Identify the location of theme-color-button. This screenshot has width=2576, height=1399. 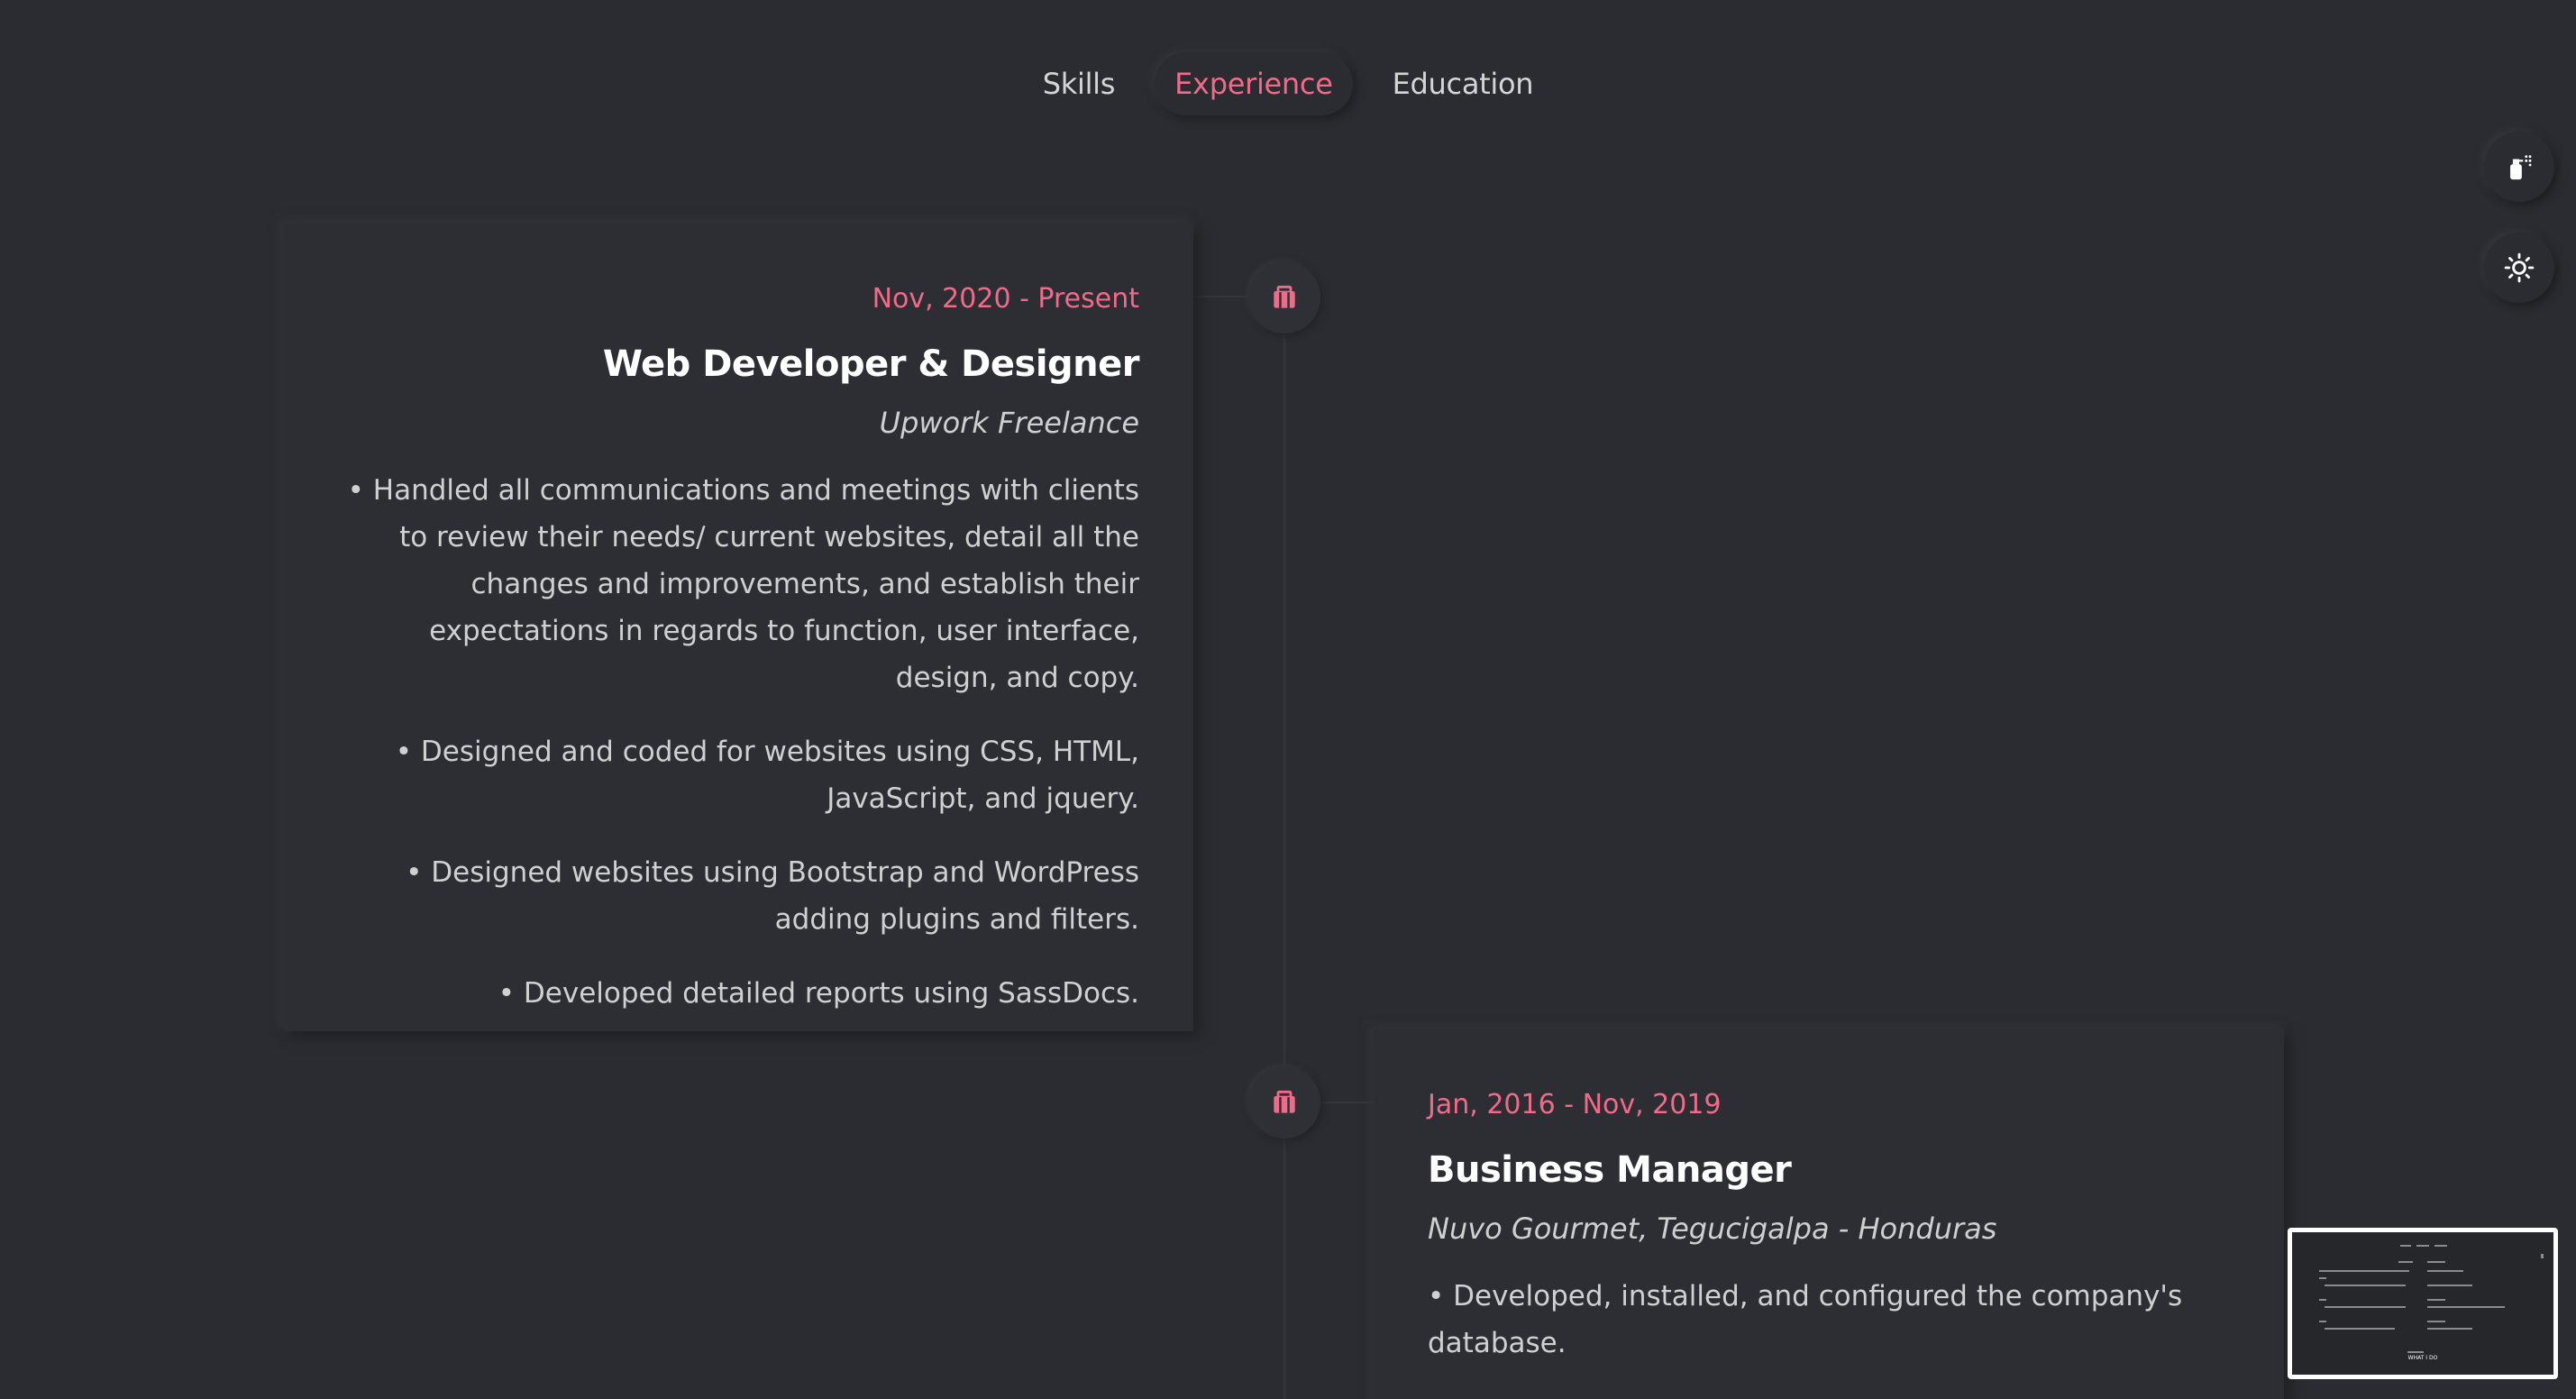
(2519, 167).